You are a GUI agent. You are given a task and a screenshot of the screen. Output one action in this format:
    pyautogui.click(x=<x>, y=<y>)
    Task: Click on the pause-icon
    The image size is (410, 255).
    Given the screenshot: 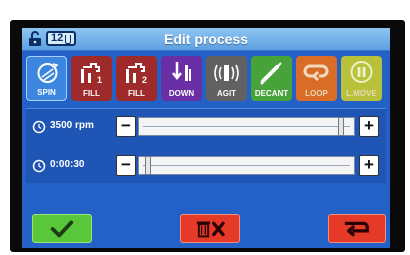 What is the action you would take?
    pyautogui.click(x=361, y=72)
    